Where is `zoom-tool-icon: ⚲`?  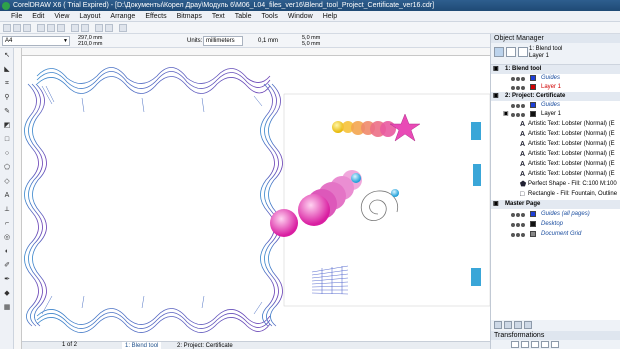
zoom-tool-icon: ⚲ is located at coordinates (7, 98).